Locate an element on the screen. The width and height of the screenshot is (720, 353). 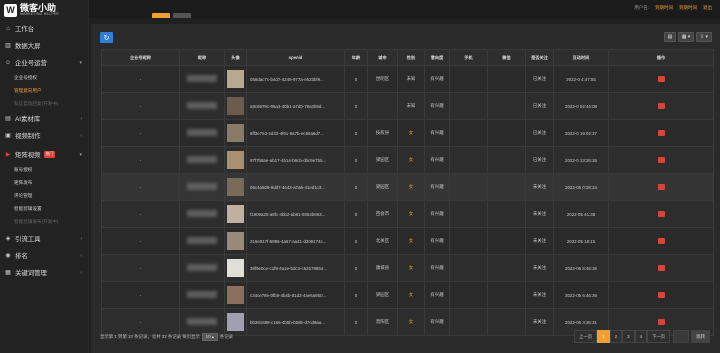
brand-sub: MARKETING HELPER is located at coordinates (39, 13).